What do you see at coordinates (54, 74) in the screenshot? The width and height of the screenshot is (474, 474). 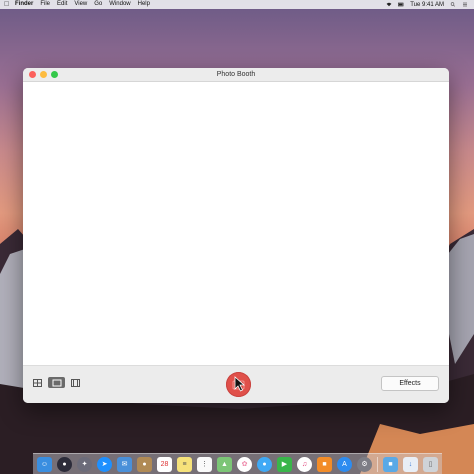 I see `zoom-button` at bounding box center [54, 74].